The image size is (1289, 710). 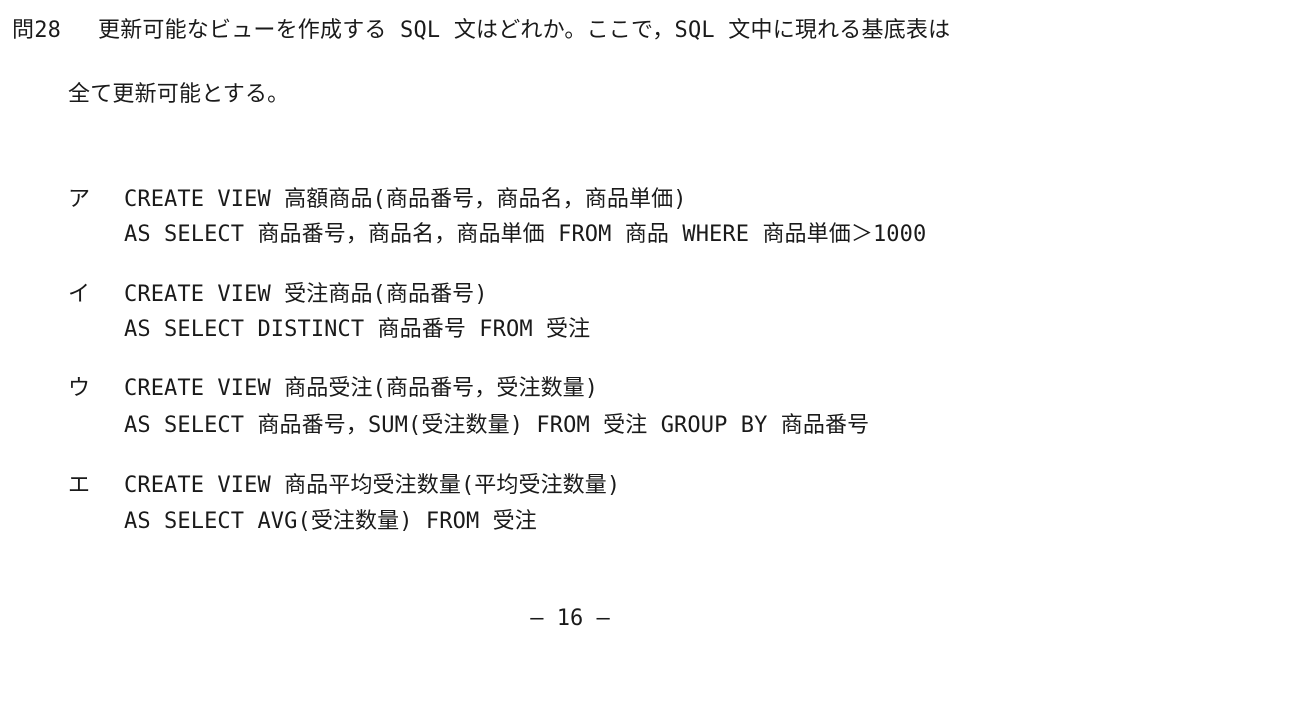 What do you see at coordinates (37, 30) in the screenshot?
I see `question-number: 問28` at bounding box center [37, 30].